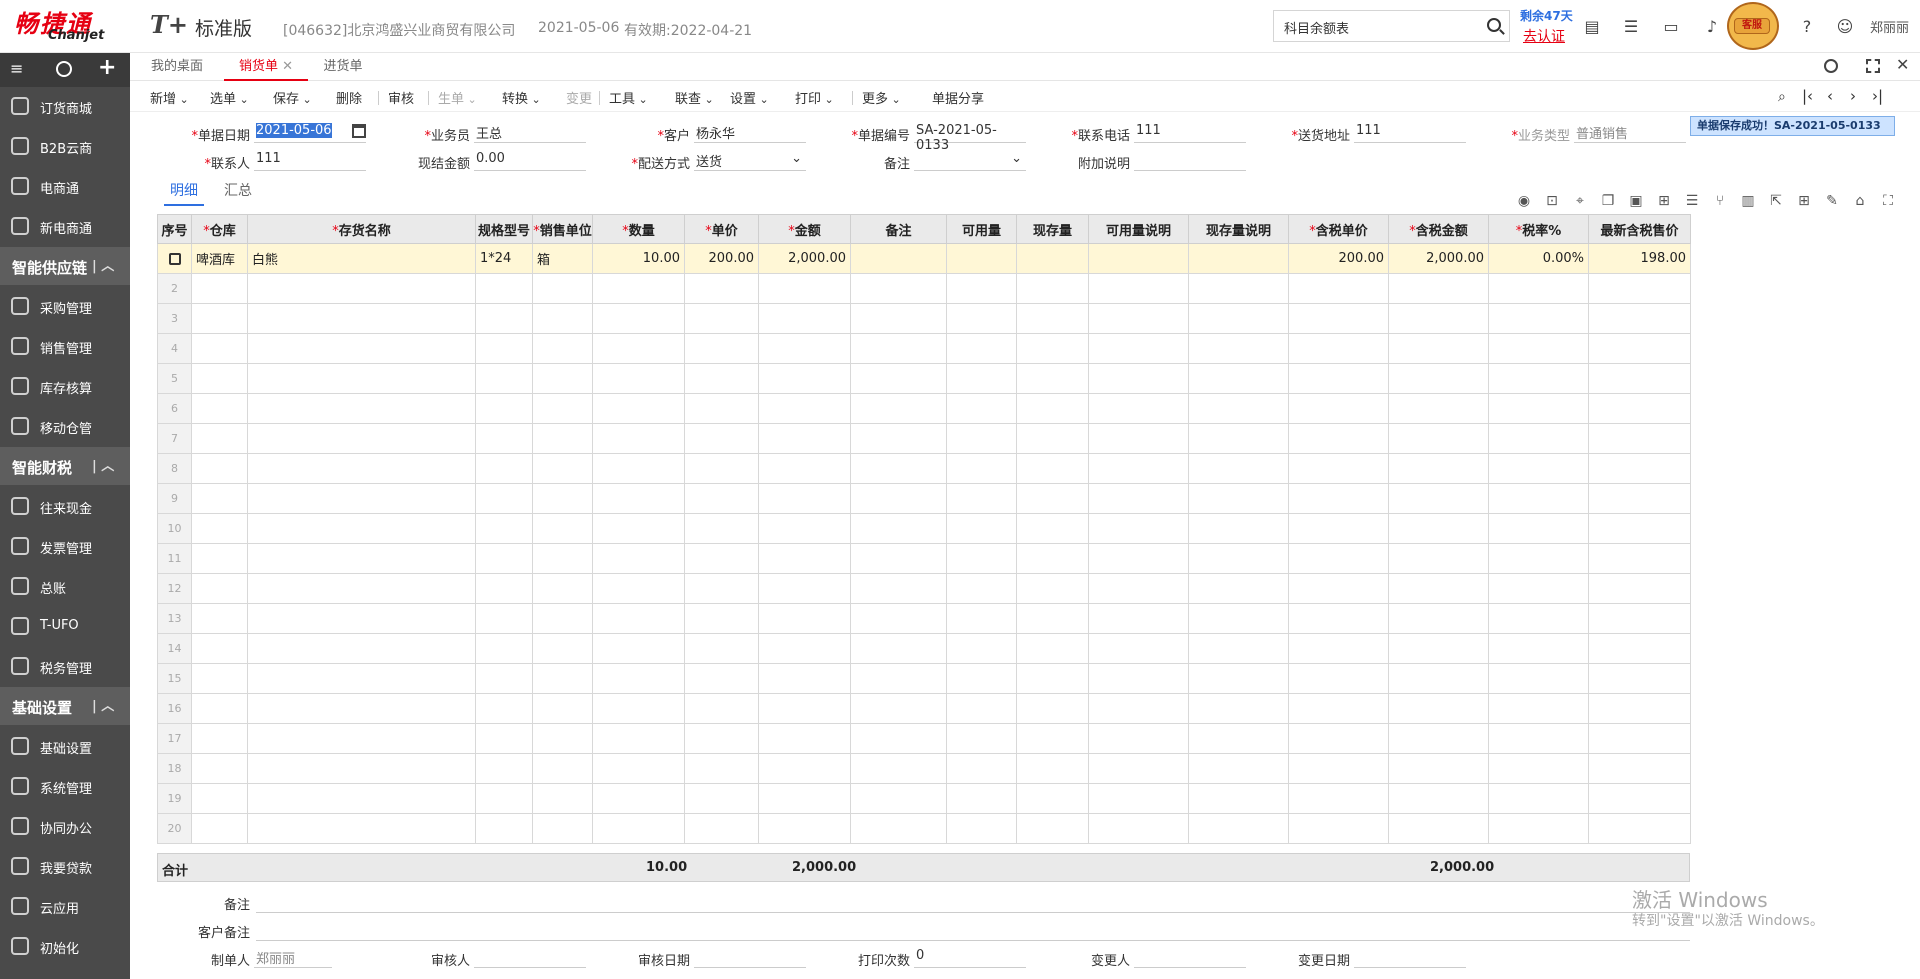 The height and width of the screenshot is (979, 1920). Describe the element at coordinates (238, 190) in the screenshot. I see `tab-summary: 汇总` at that location.